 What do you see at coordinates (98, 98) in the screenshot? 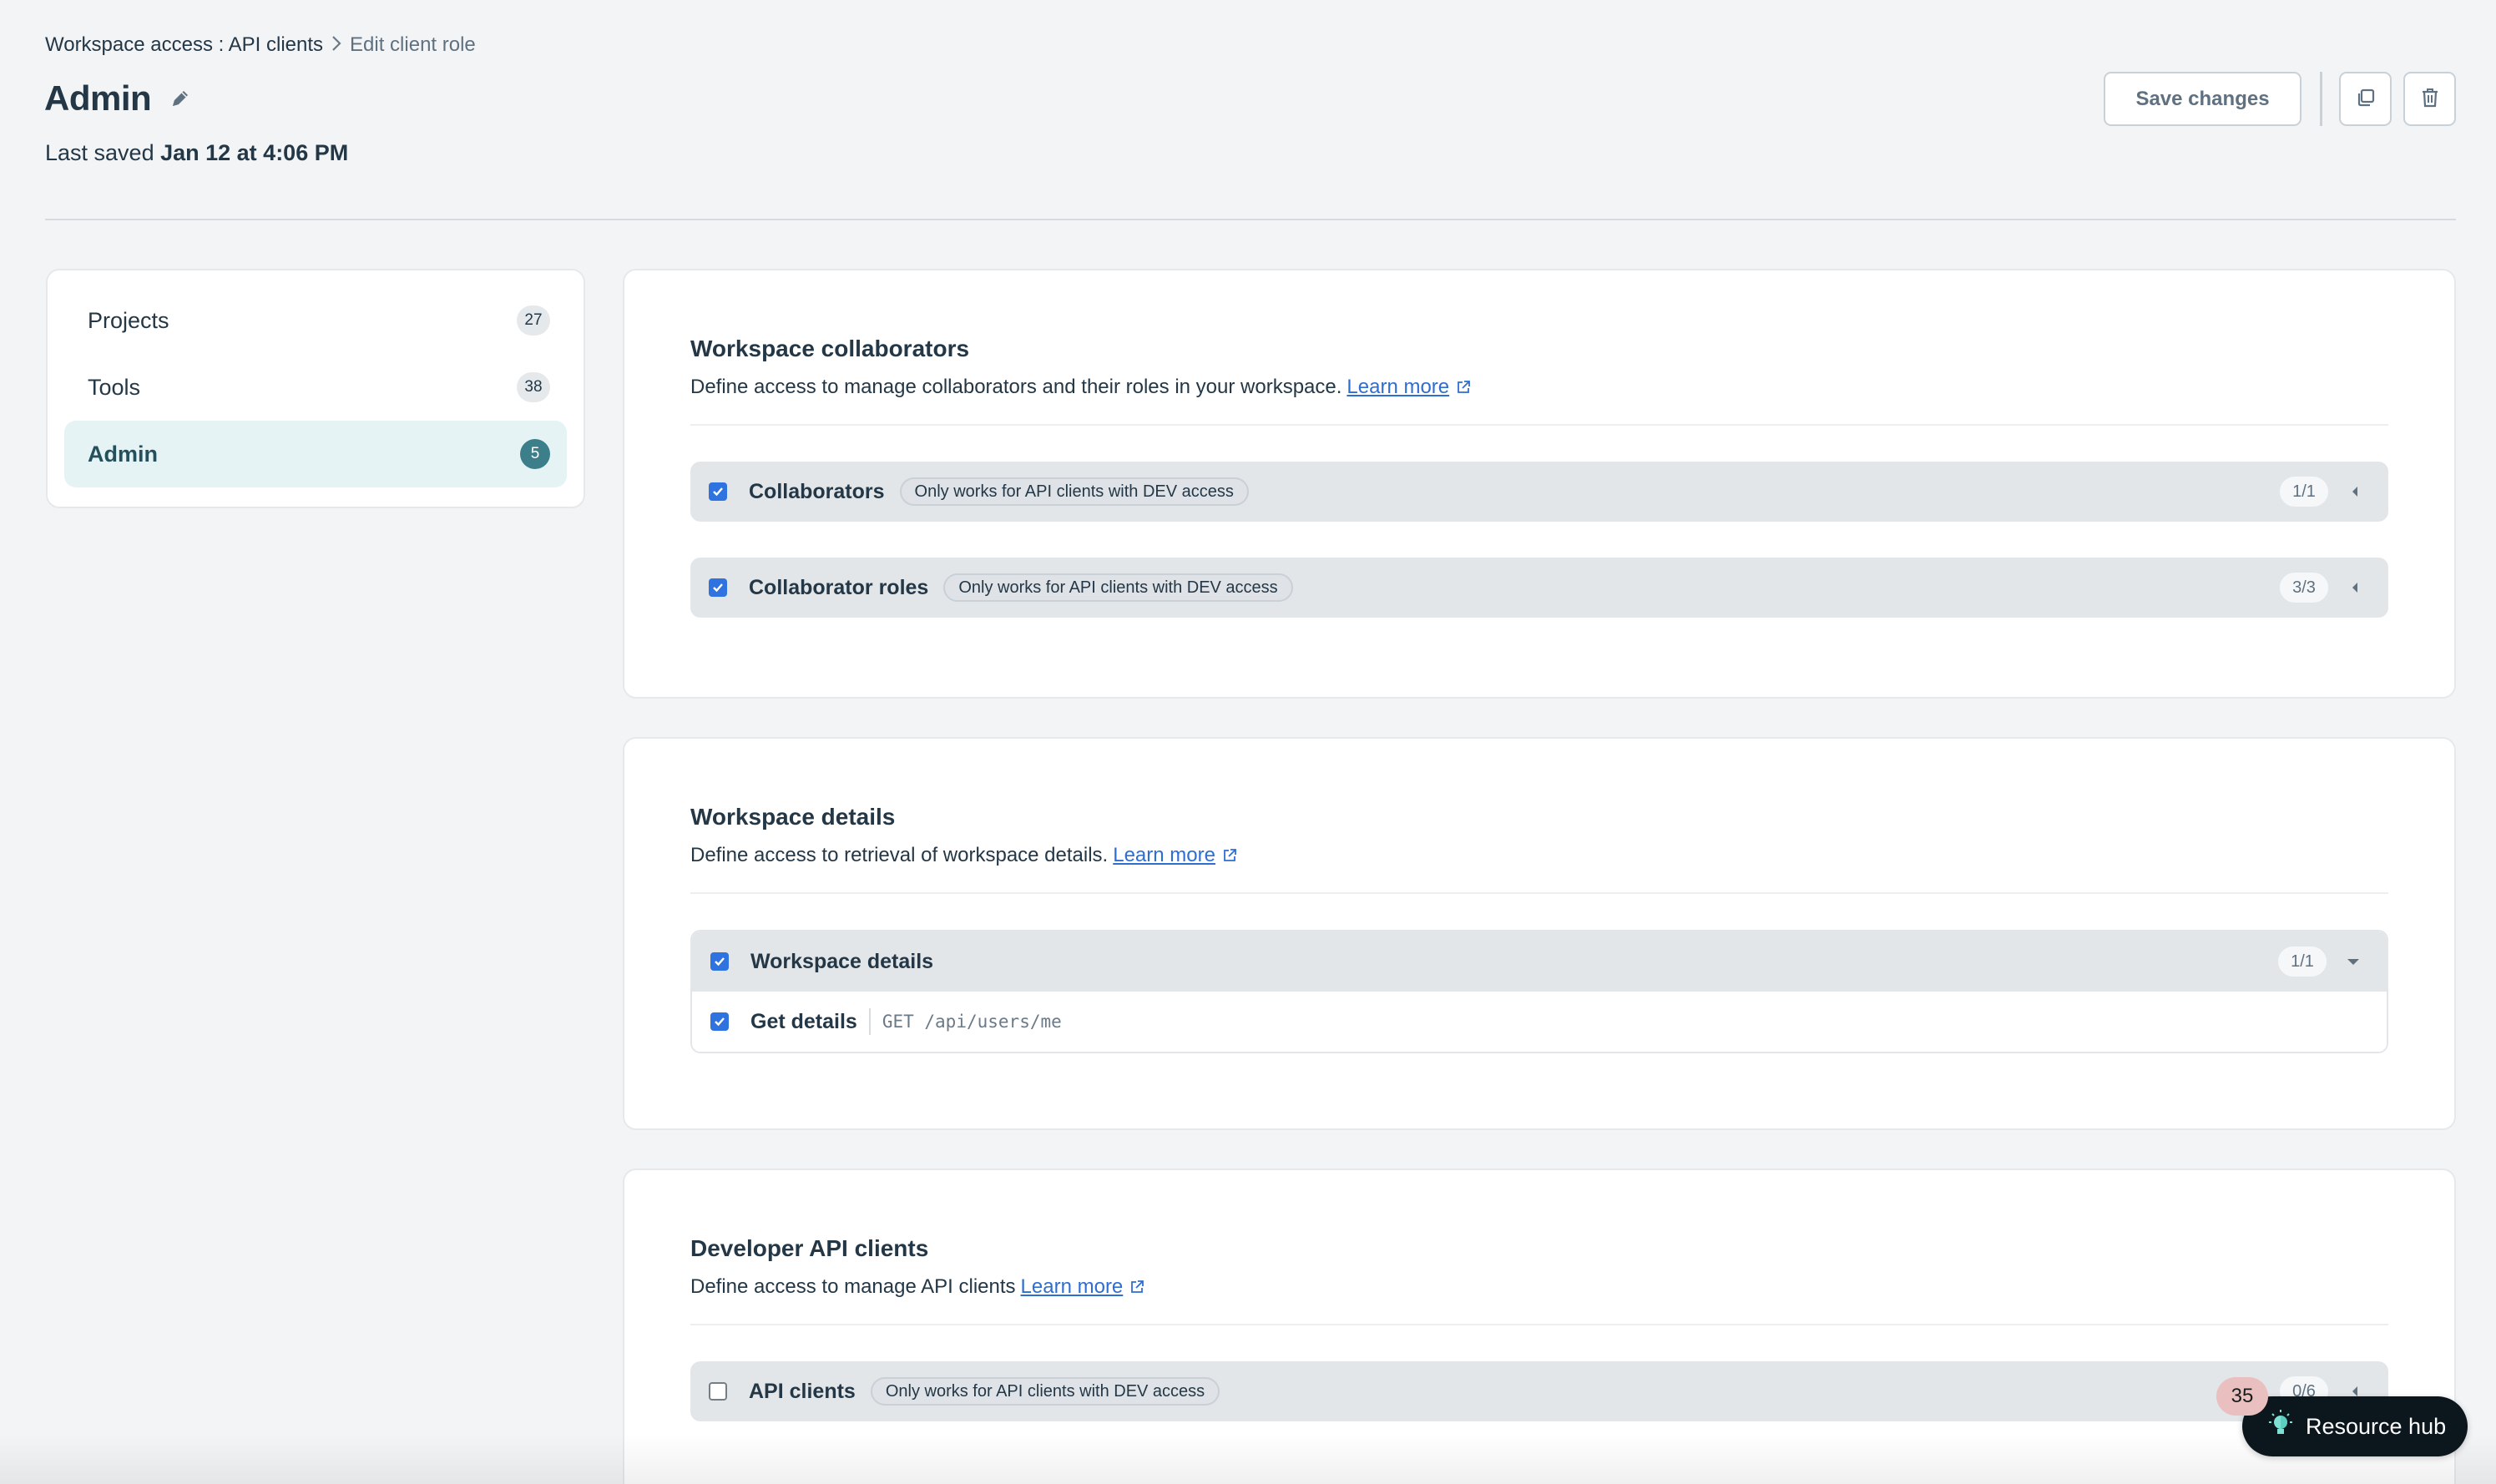
I see `page-title: Admin` at bounding box center [98, 98].